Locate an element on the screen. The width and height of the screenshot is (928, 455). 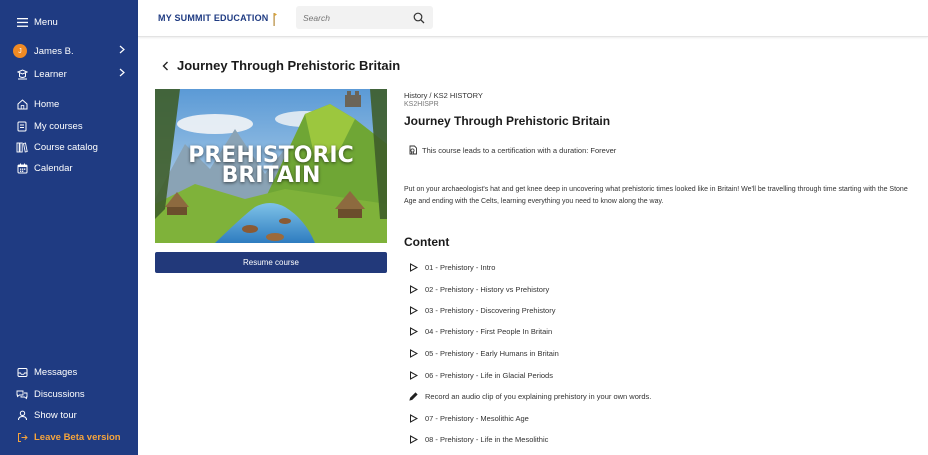
inbox-icon is located at coordinates (22, 372).